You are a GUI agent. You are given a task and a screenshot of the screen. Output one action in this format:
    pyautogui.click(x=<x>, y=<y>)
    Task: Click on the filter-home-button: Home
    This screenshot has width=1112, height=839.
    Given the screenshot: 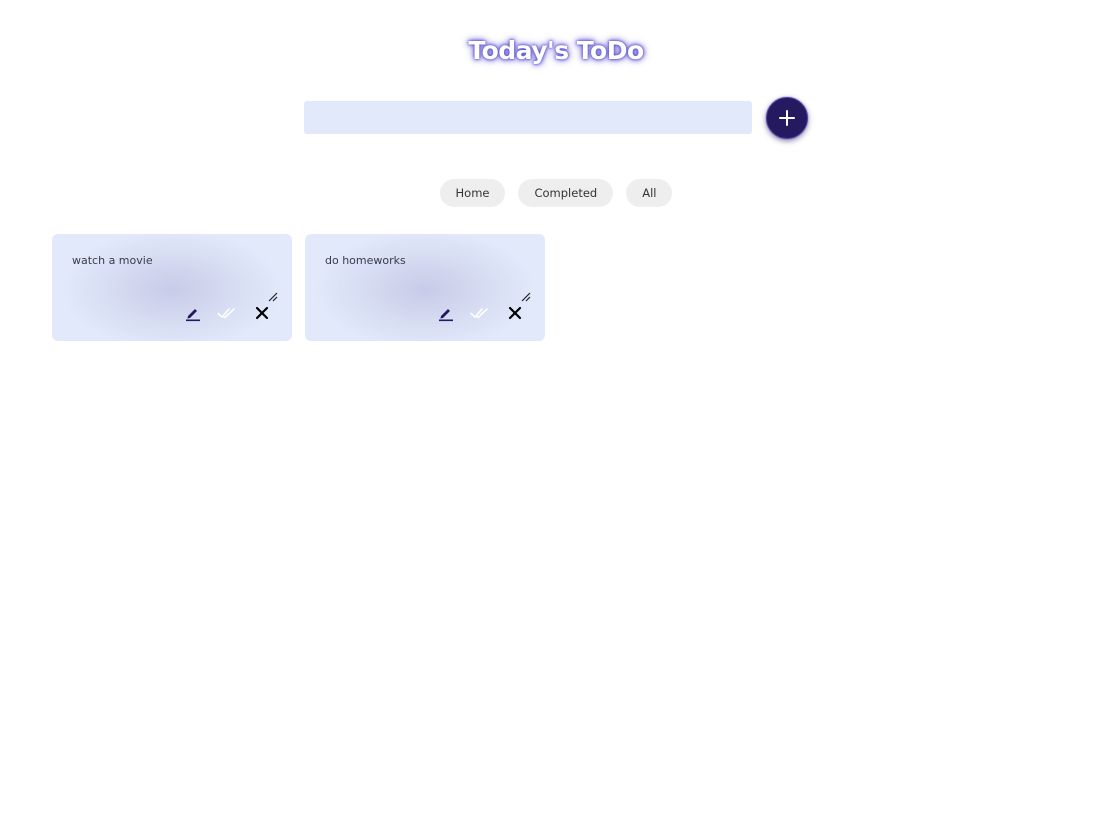 What is the action you would take?
    pyautogui.click(x=472, y=193)
    